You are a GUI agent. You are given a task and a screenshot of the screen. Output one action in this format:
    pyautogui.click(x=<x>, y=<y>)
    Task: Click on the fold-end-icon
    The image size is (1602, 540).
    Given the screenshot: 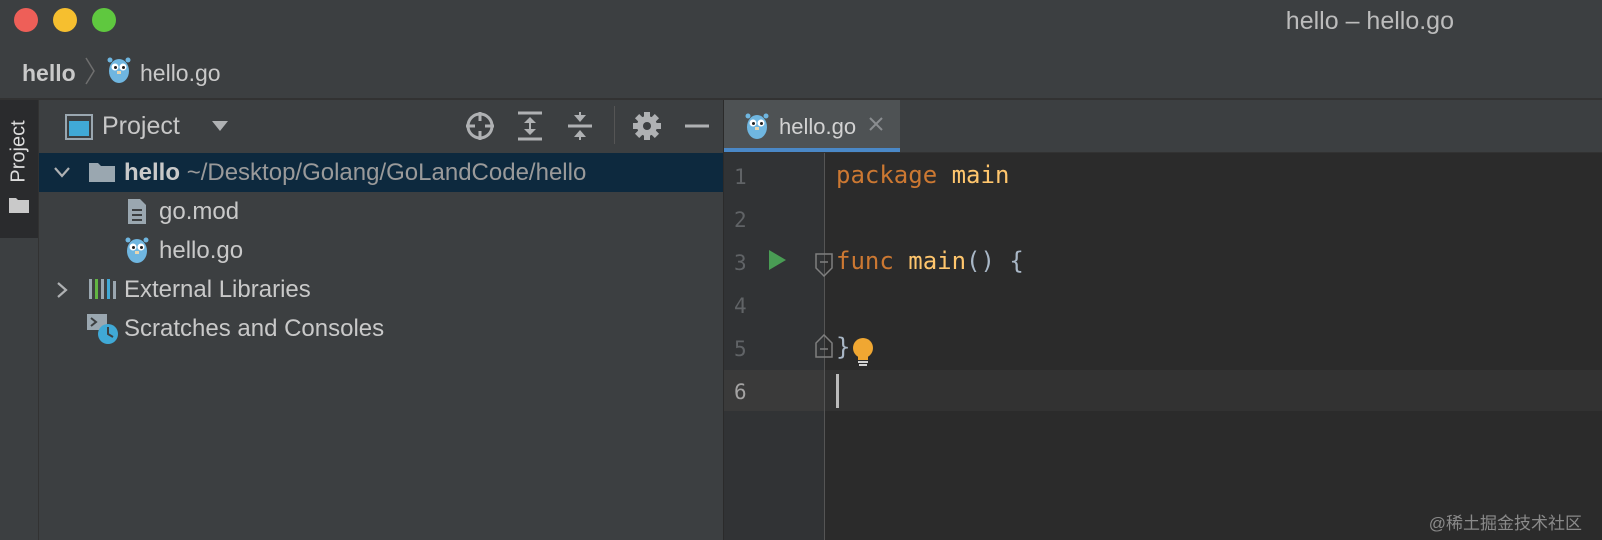 What is the action you would take?
    pyautogui.click(x=824, y=346)
    